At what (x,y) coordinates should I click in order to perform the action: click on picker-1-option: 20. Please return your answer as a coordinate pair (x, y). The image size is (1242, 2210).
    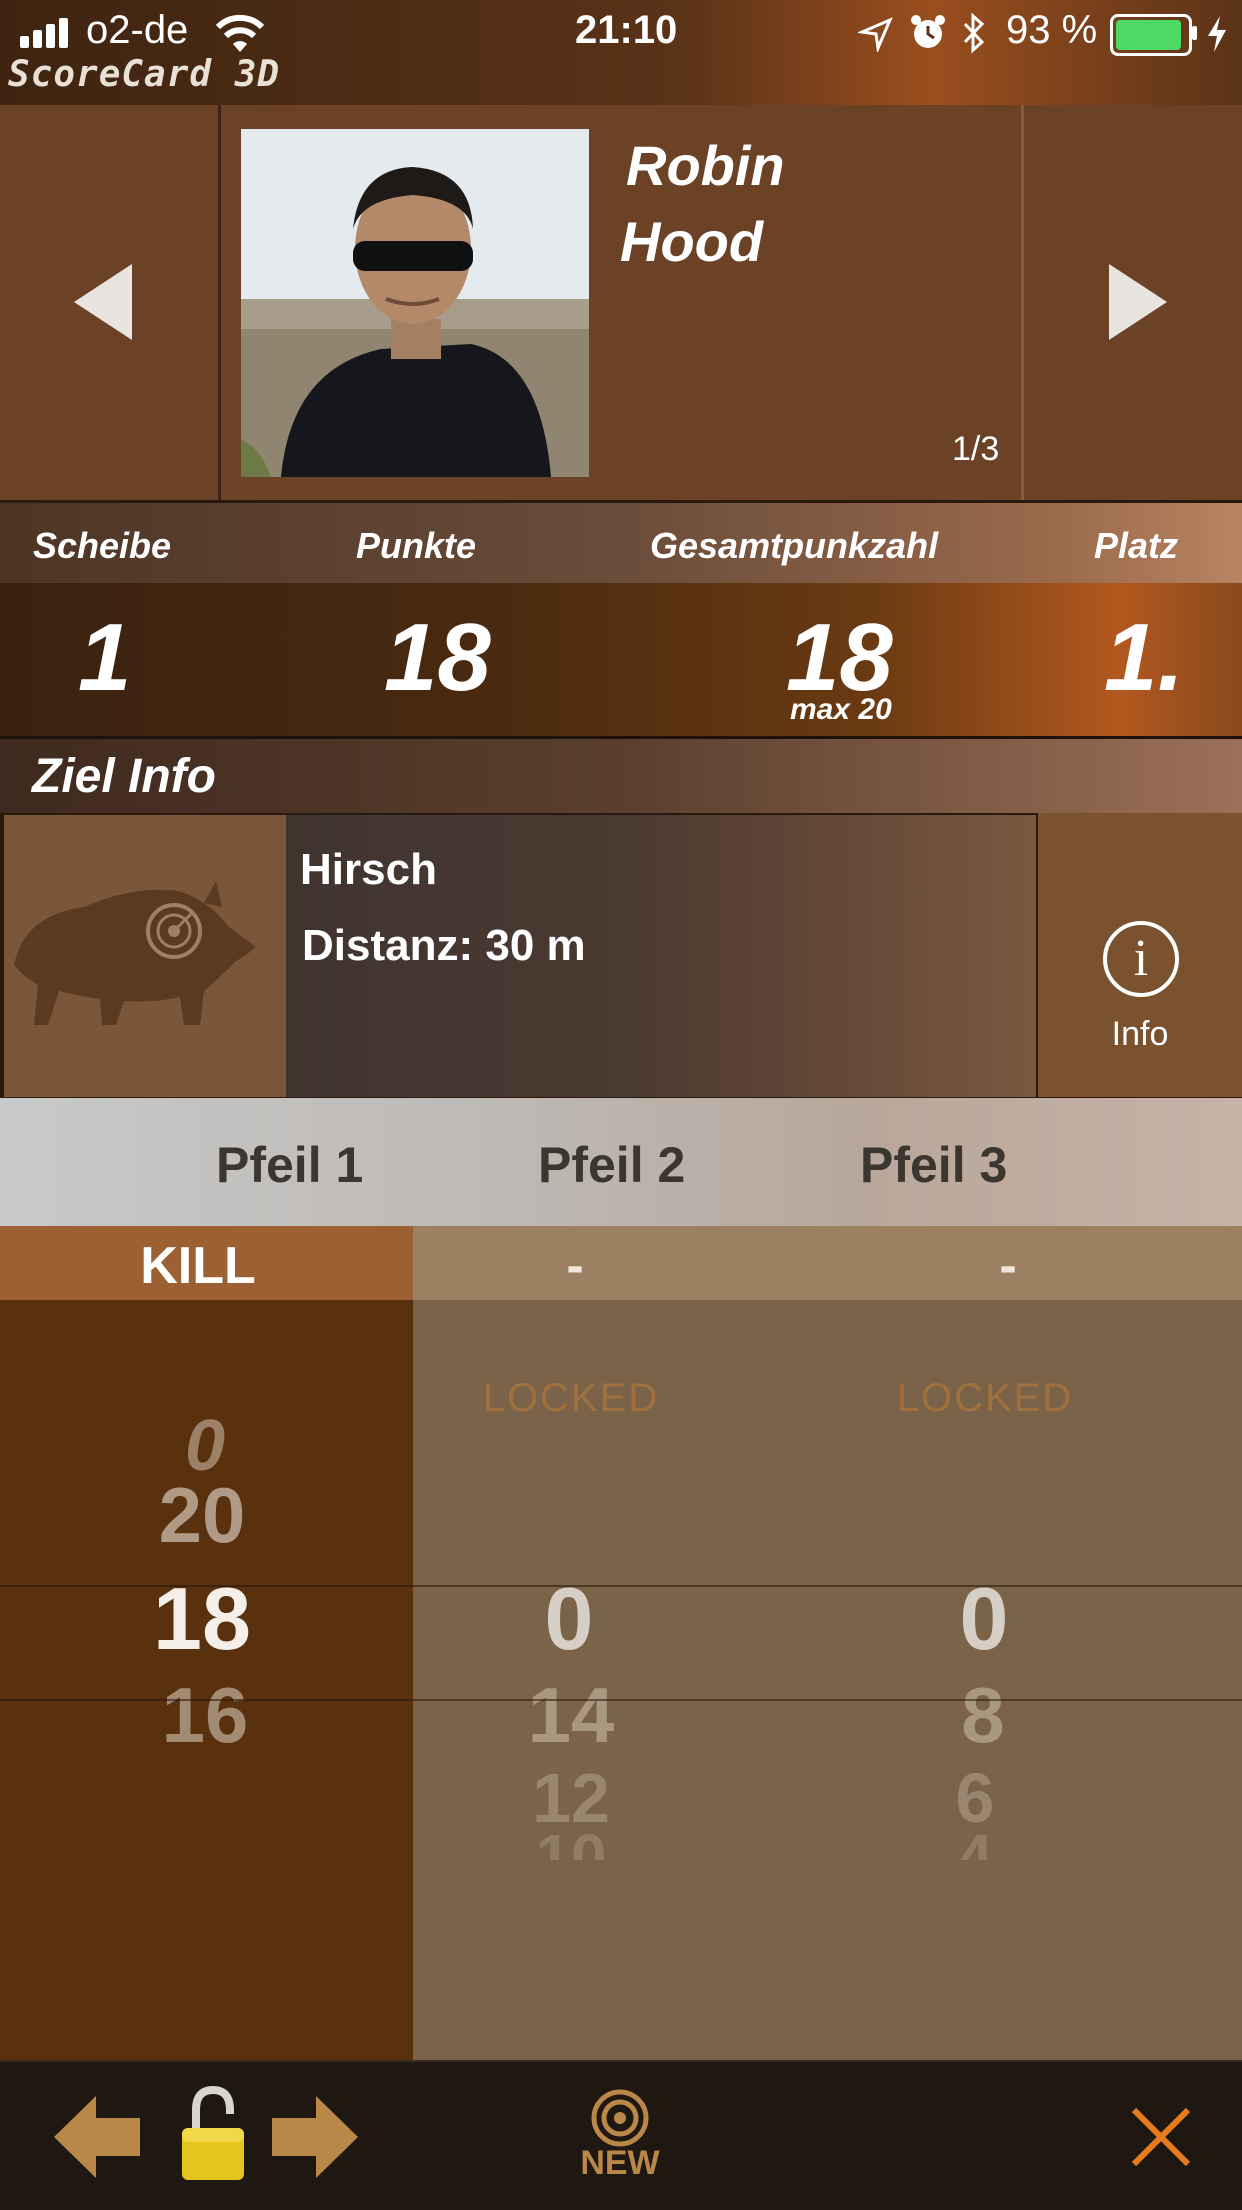
    Looking at the image, I should click on (202, 1515).